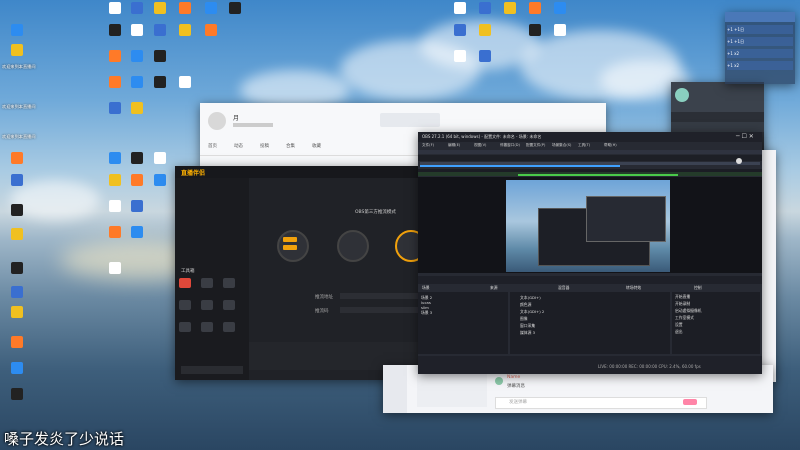  What do you see at coordinates (290, 146) in the screenshot?
I see `profile-nav-item-3: 合集` at bounding box center [290, 146].